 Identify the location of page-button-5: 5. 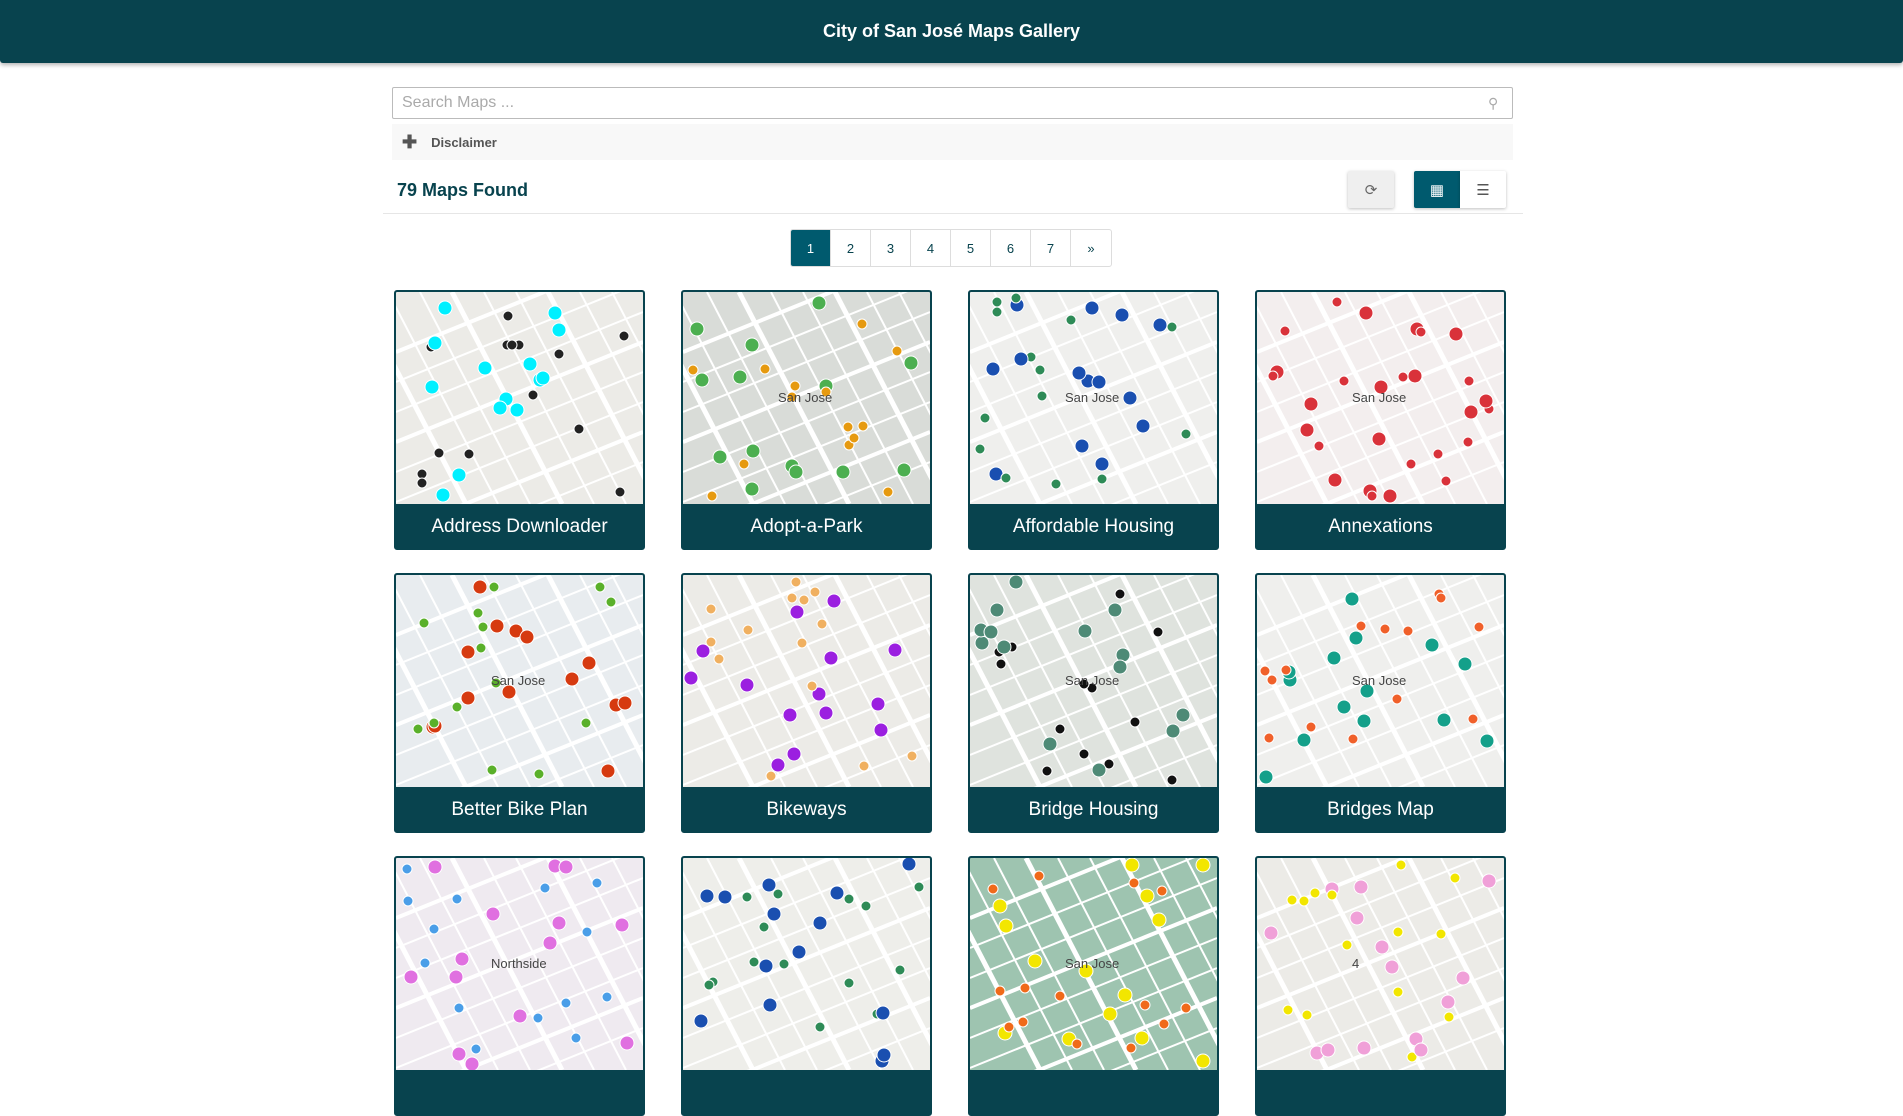
(971, 248).